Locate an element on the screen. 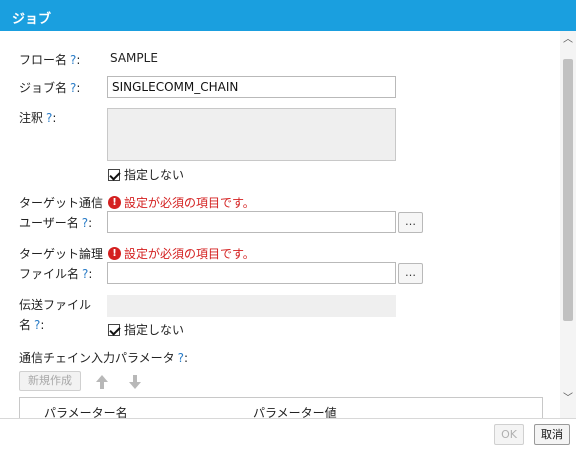 The height and width of the screenshot is (449, 576). note-textarea is located at coordinates (251, 134).